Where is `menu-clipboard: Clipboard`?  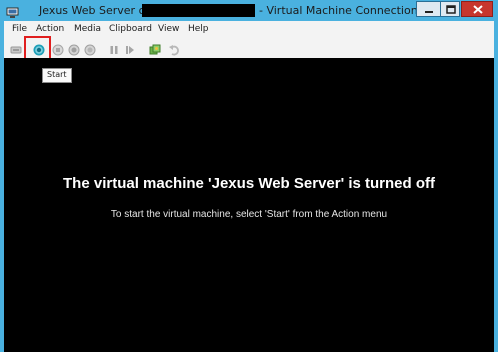 menu-clipboard: Clipboard is located at coordinates (130, 29).